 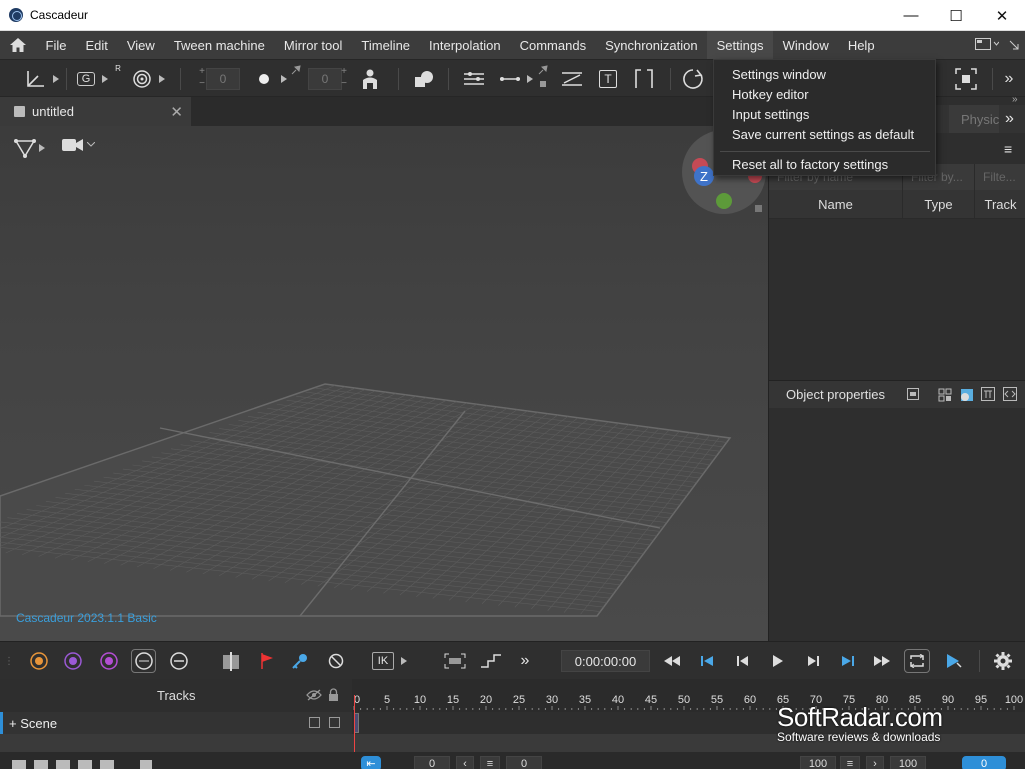 I want to click on hide-eye-icon, so click(x=314, y=696).